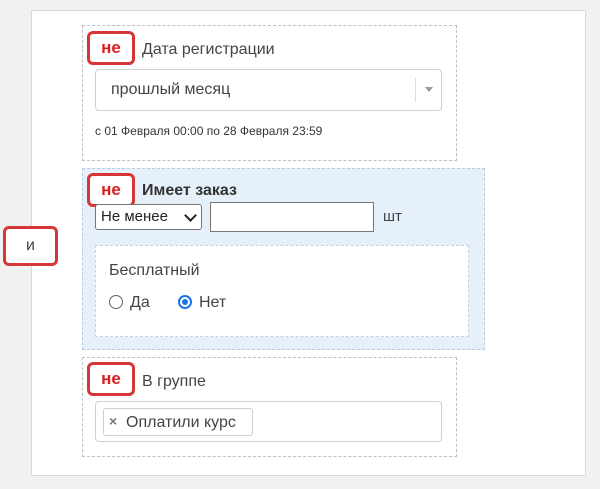  I want to click on period-select-value: прошлый месяц, so click(171, 89).